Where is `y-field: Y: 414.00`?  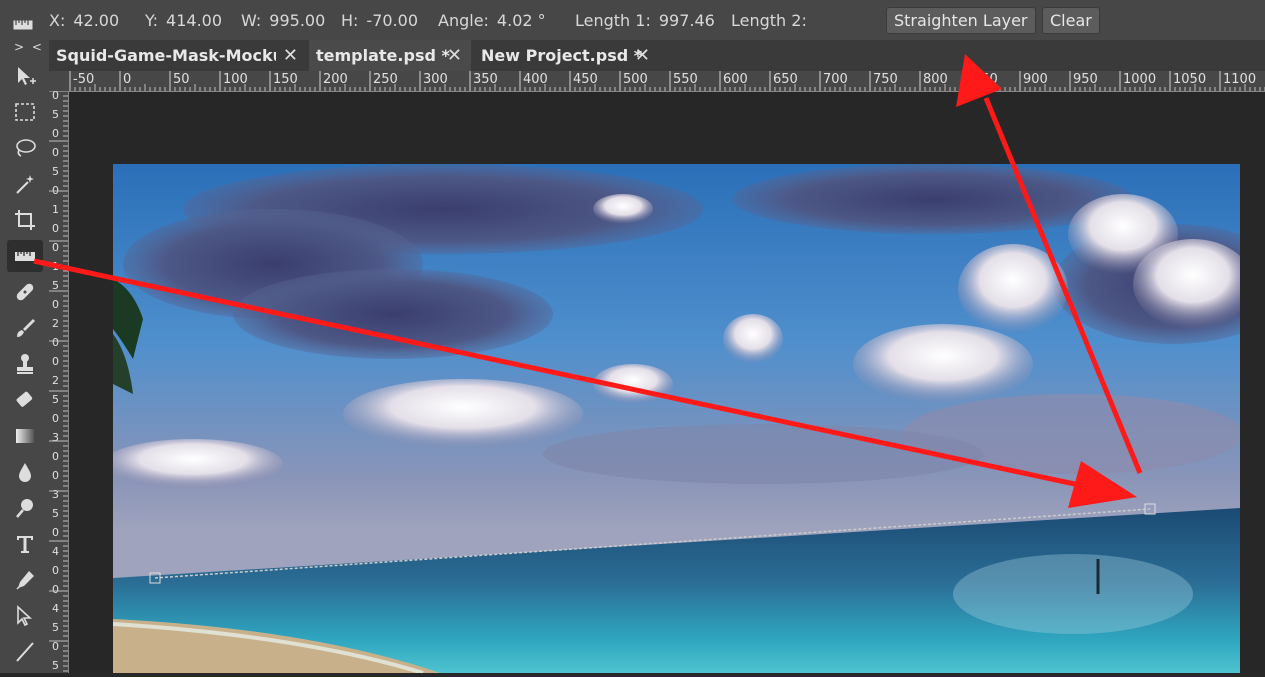 y-field: Y: 414.00 is located at coordinates (183, 20).